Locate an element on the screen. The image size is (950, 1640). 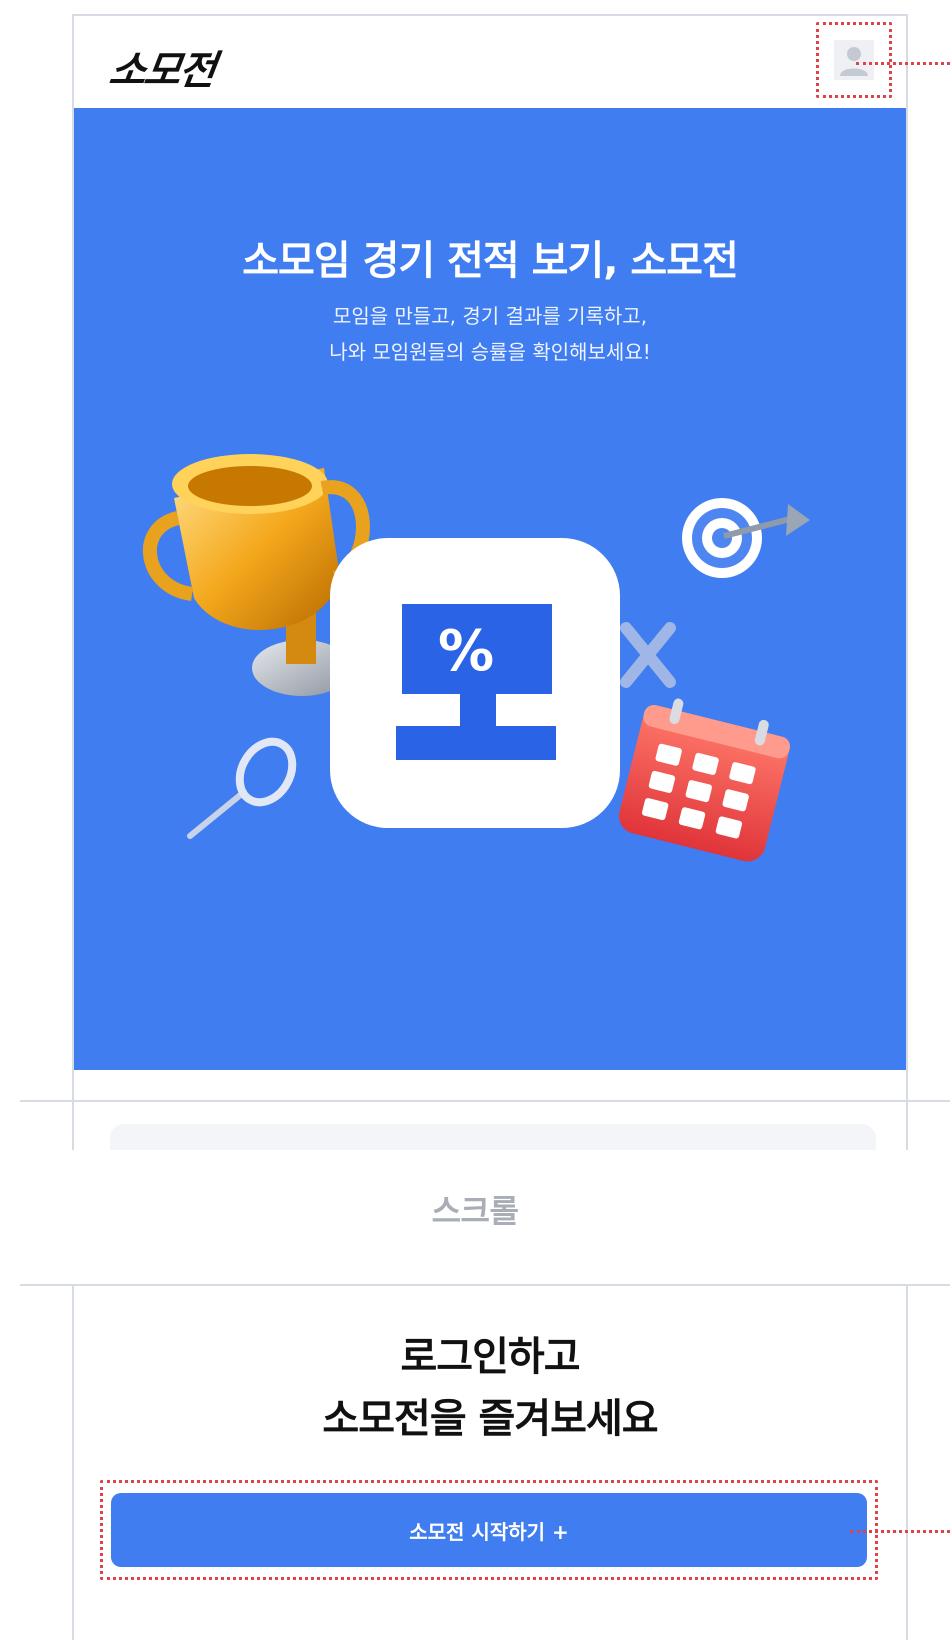
divider-top is located at coordinates (485, 1101).